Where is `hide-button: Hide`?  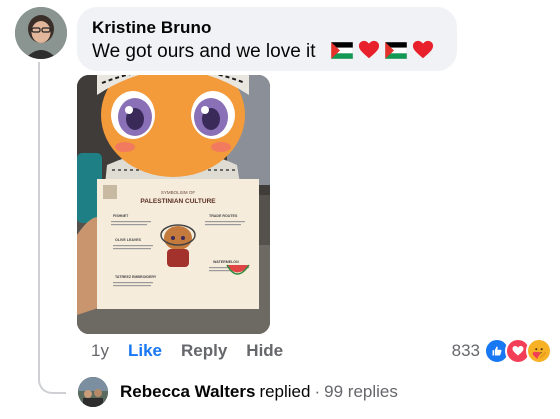 hide-button: Hide is located at coordinates (264, 351).